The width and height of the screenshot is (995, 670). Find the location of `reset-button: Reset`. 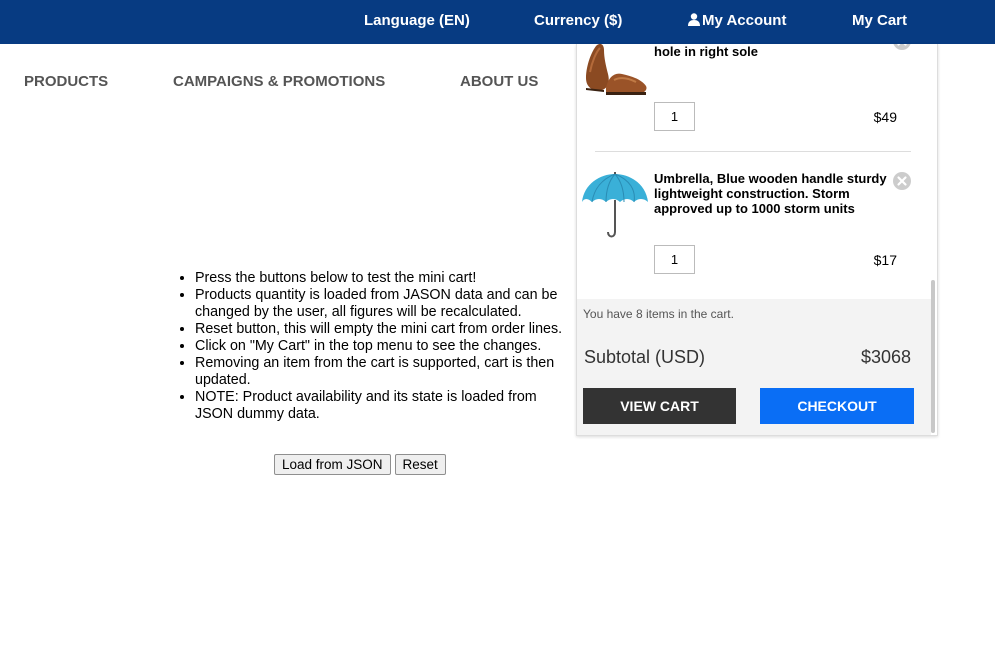

reset-button: Reset is located at coordinates (420, 464).